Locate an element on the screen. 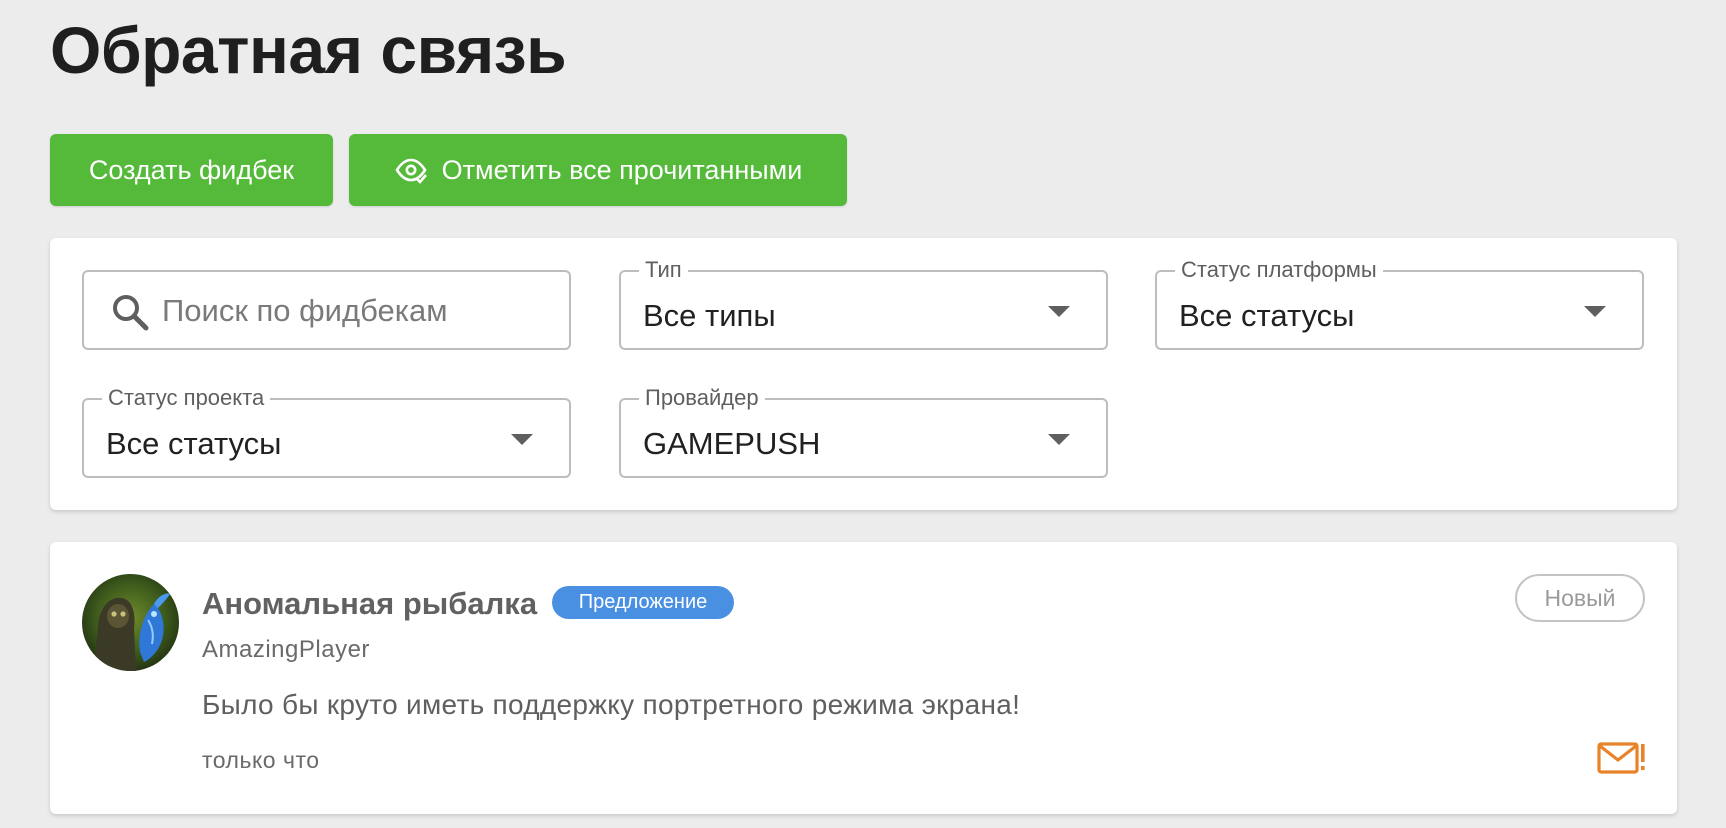  eye-check-icon is located at coordinates (411, 171).